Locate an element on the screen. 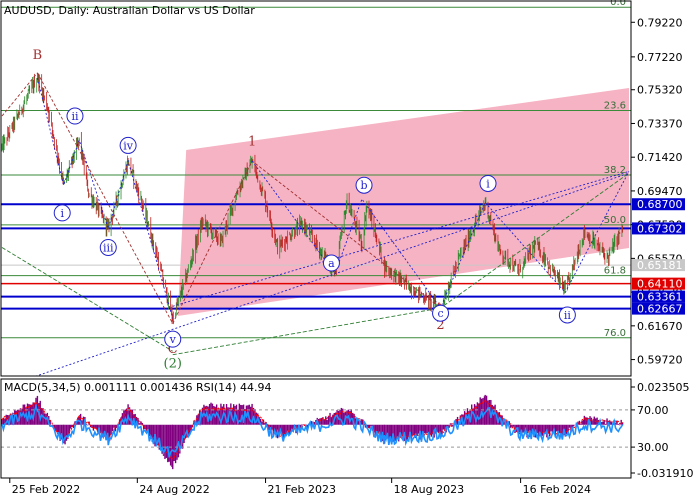  y-tick-label: 0.77220 is located at coordinates (660, 57).